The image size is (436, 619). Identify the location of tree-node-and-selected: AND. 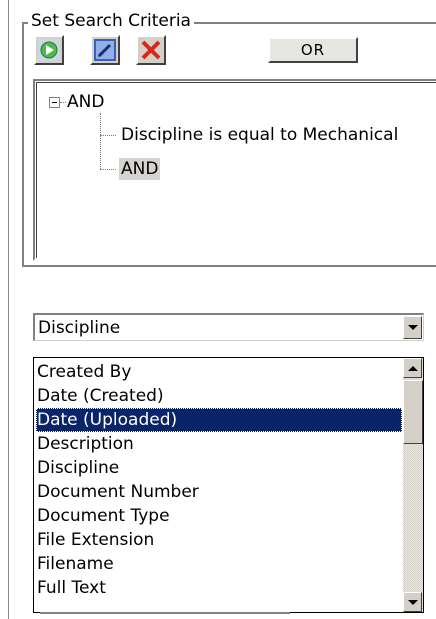
(140, 169).